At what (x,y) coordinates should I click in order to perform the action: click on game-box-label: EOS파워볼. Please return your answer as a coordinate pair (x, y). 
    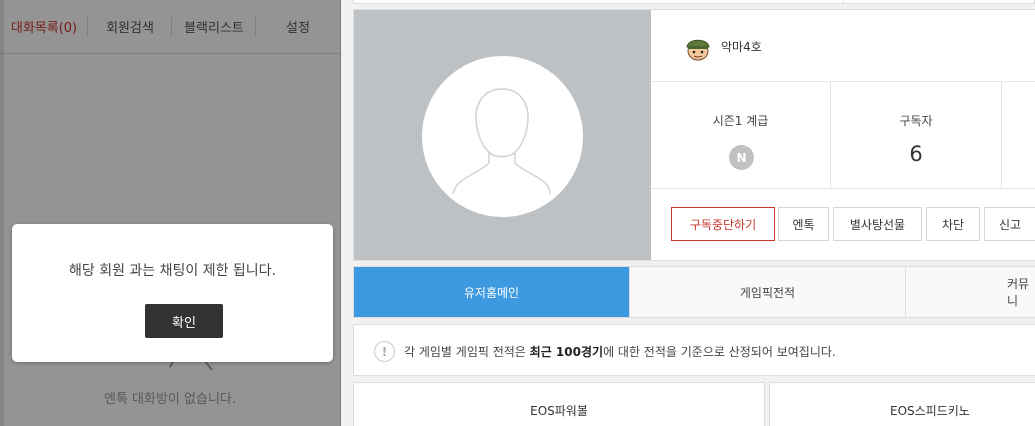
    Looking at the image, I should click on (559, 411).